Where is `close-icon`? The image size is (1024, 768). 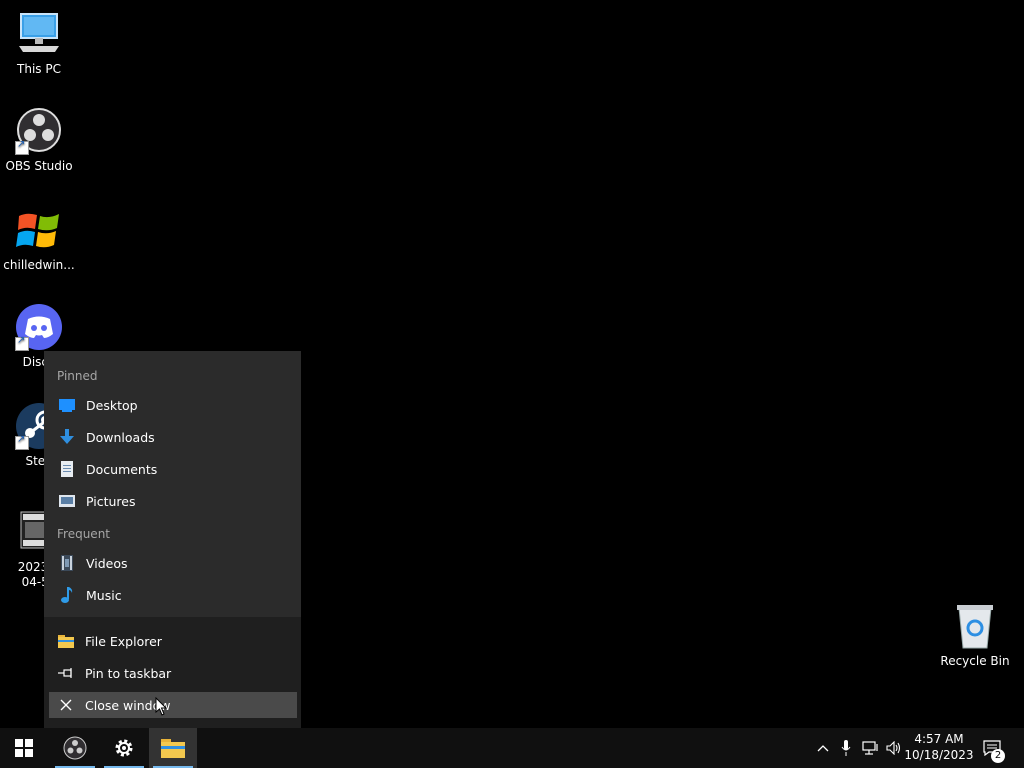
close-icon is located at coordinates (66, 705).